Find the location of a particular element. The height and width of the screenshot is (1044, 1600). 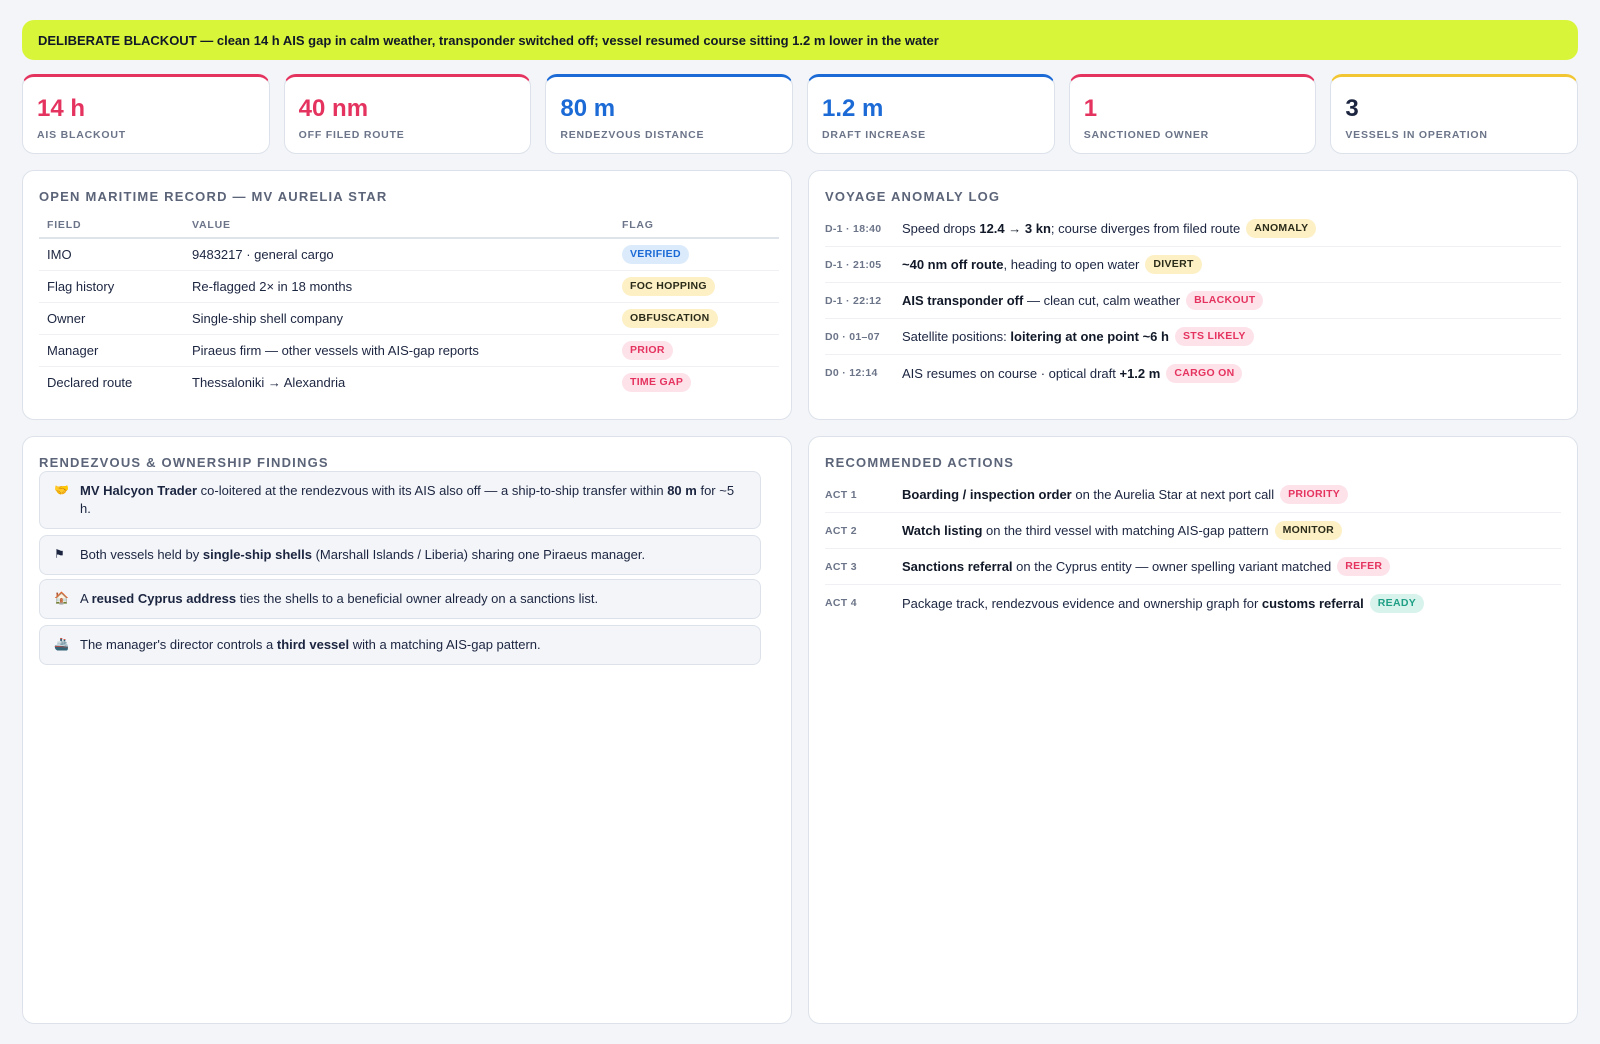

value-cell: Re-flagged 2× in 18 months is located at coordinates (399, 286).